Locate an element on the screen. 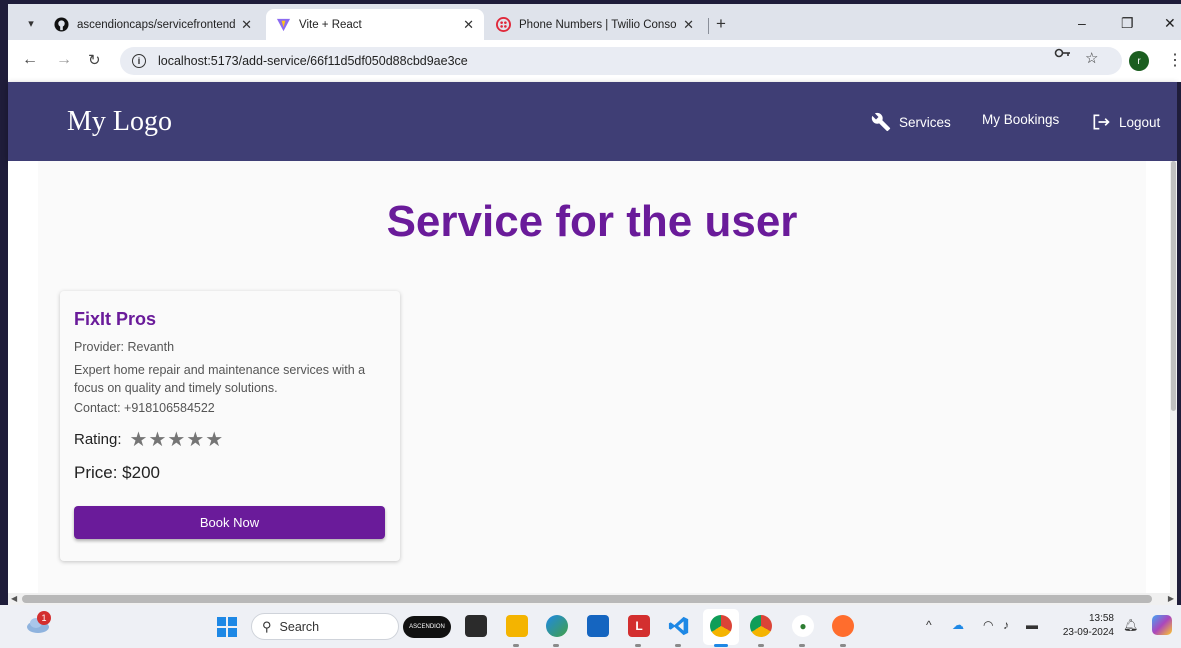 This screenshot has width=1181, height=648. file-explorer-icon is located at coordinates (517, 626).